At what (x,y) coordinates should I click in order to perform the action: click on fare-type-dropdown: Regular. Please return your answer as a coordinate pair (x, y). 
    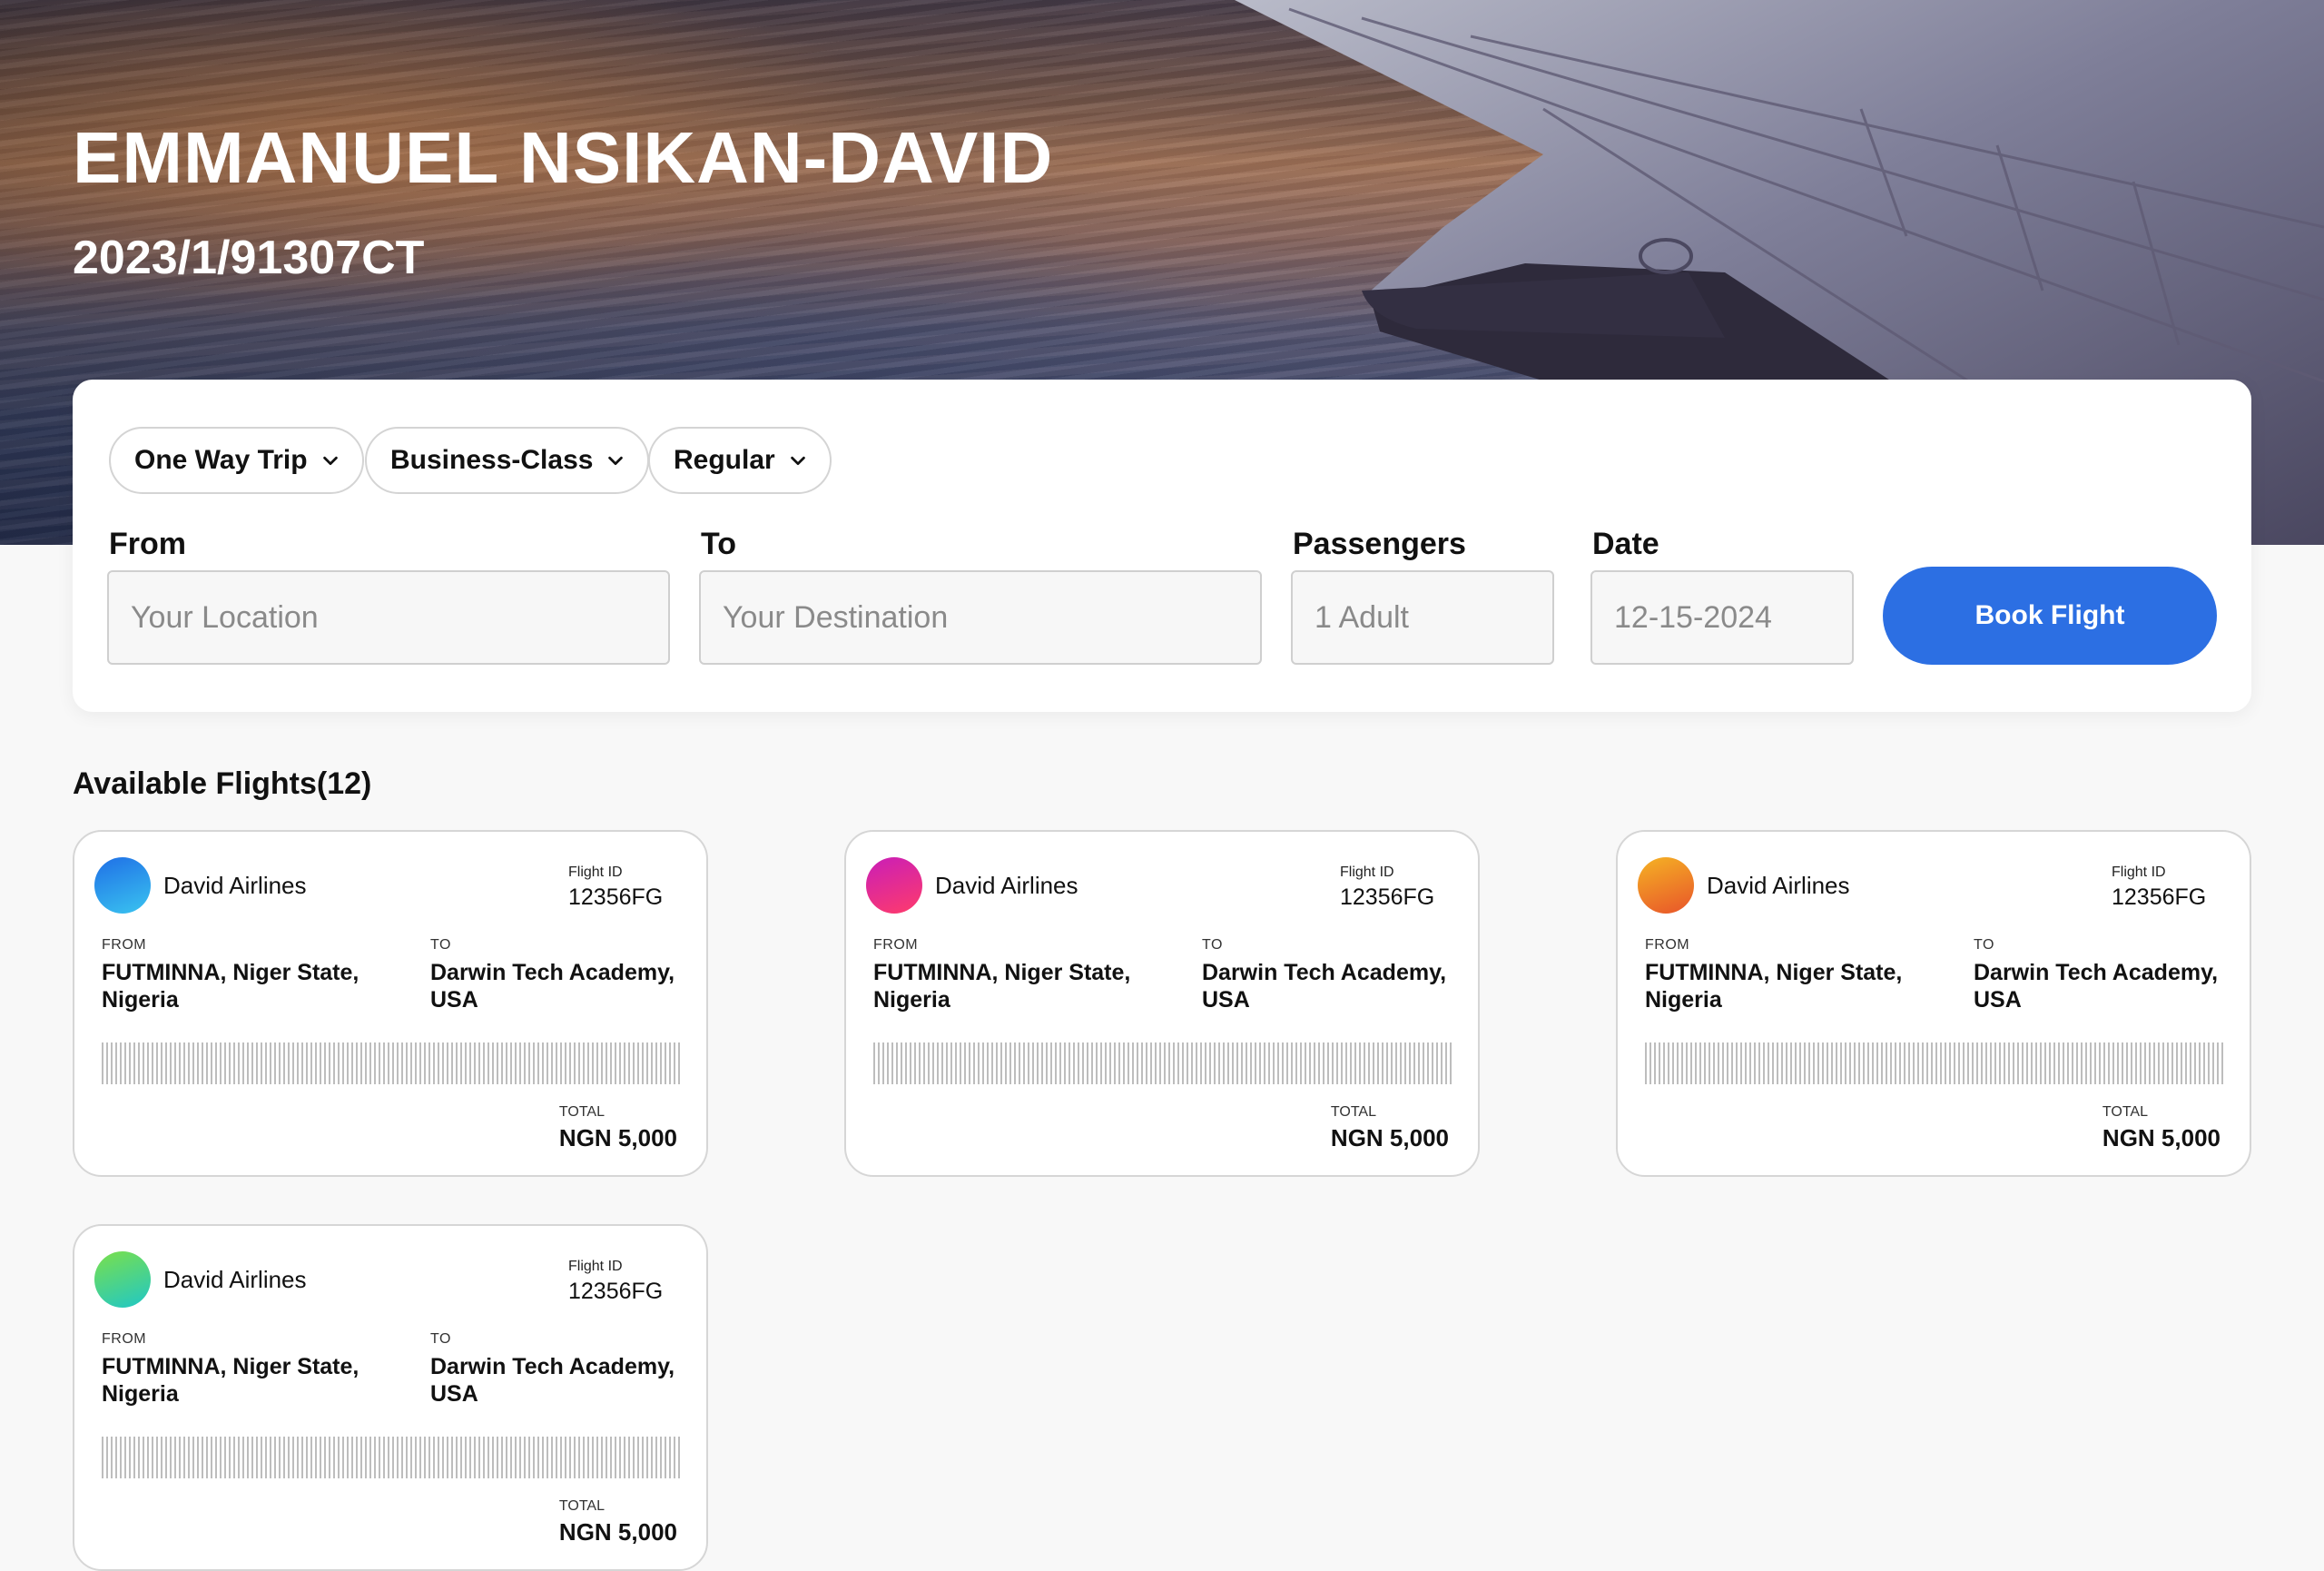
    Looking at the image, I should click on (740, 460).